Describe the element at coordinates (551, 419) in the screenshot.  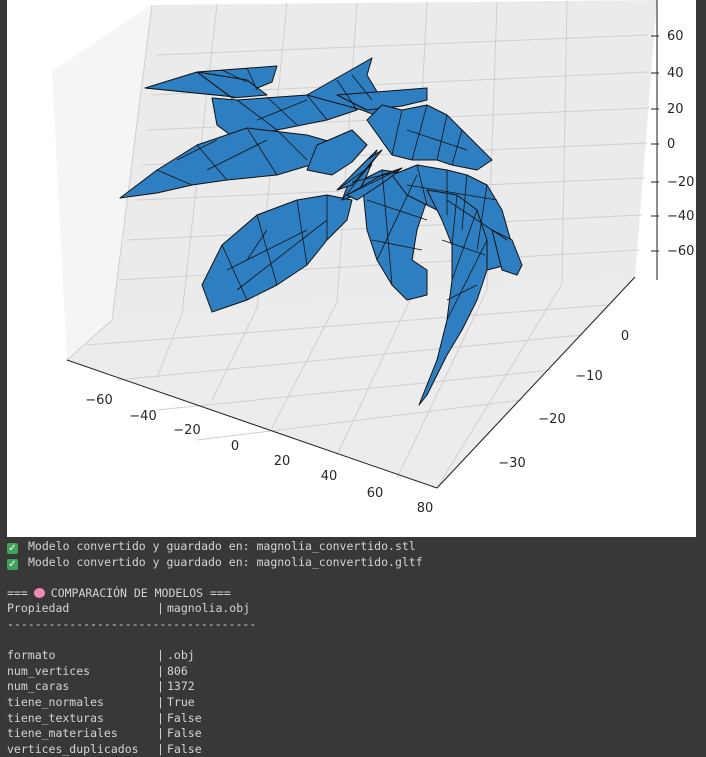
I see `y-tick-label: −20` at that location.